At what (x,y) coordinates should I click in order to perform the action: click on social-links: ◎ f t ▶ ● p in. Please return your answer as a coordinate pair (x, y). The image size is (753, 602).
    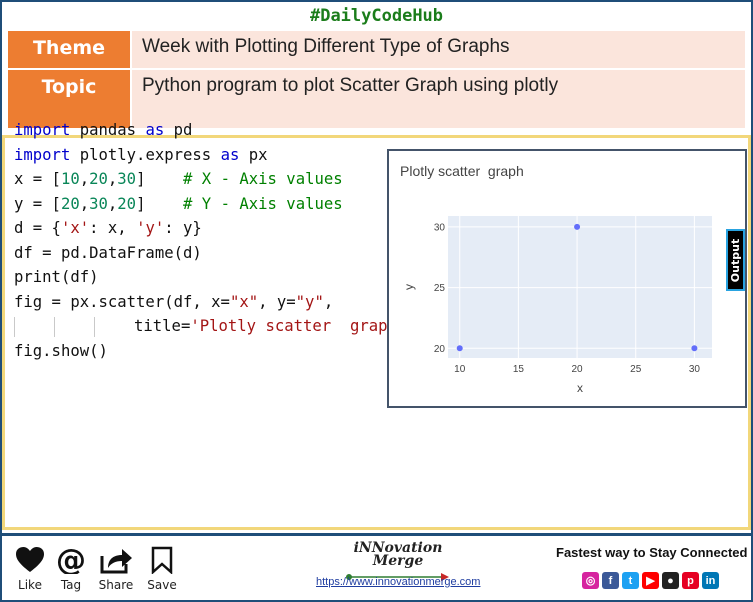
    Looking at the image, I should click on (650, 580).